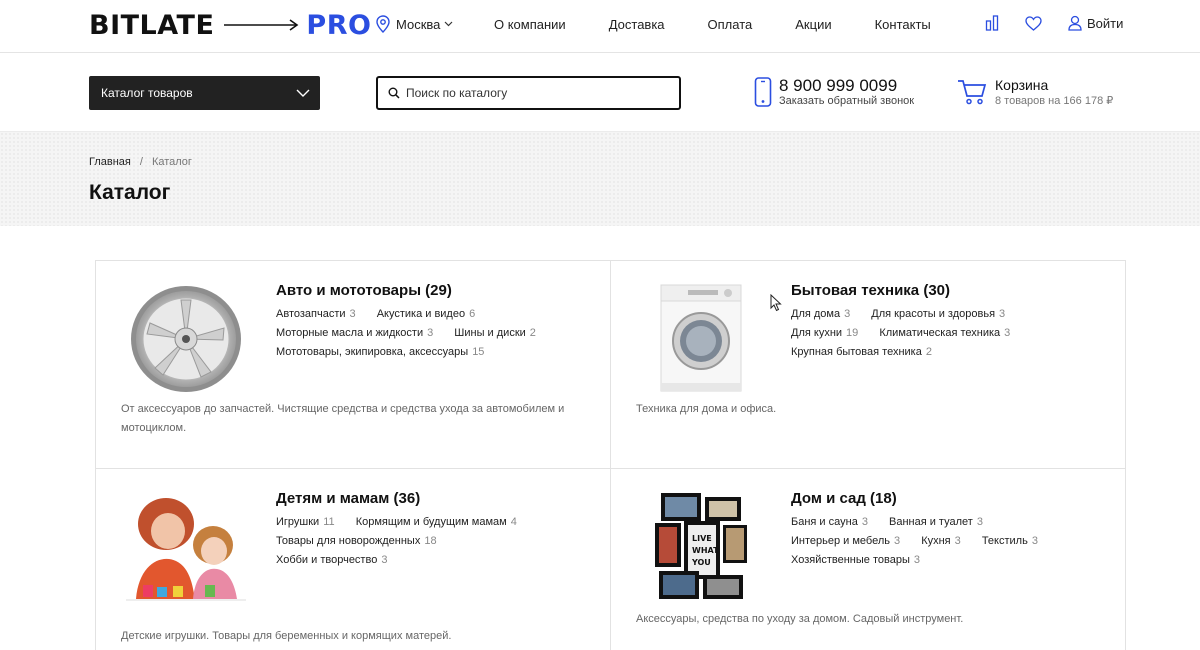  Describe the element at coordinates (844, 498) in the screenshot. I see `category-title: Дом и сад (18)` at that location.